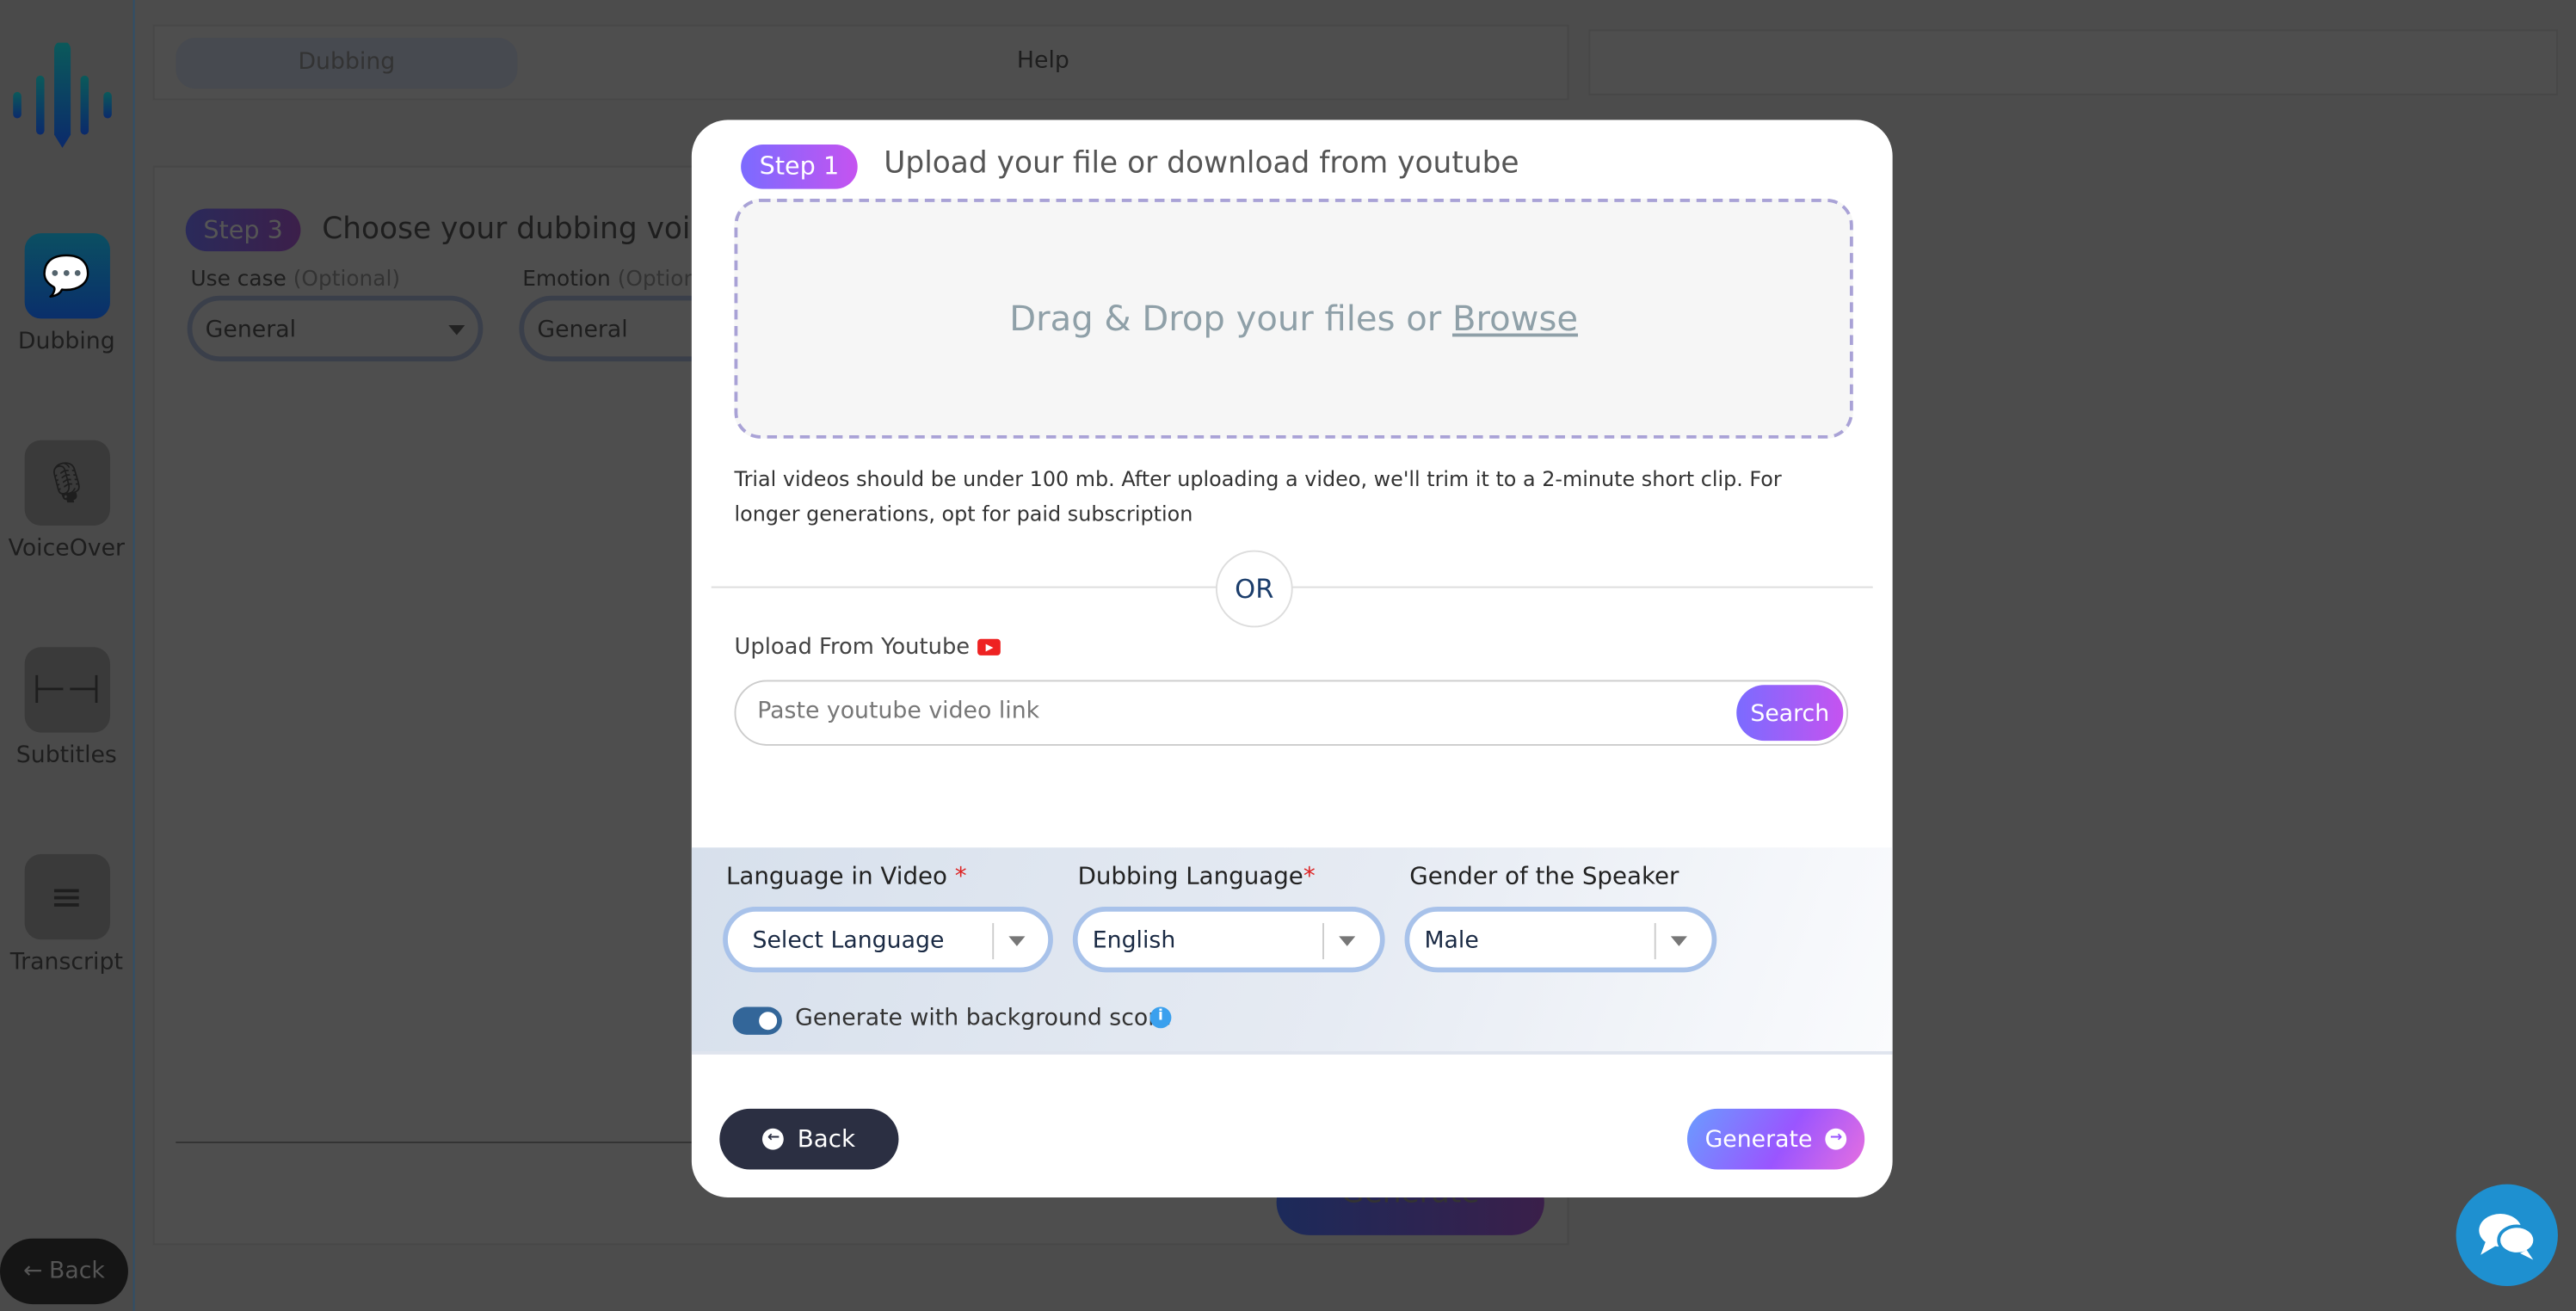 Image resolution: width=2576 pixels, height=1311 pixels. What do you see at coordinates (66, 690) in the screenshot?
I see `subtitles-icon: ⊢⊣` at bounding box center [66, 690].